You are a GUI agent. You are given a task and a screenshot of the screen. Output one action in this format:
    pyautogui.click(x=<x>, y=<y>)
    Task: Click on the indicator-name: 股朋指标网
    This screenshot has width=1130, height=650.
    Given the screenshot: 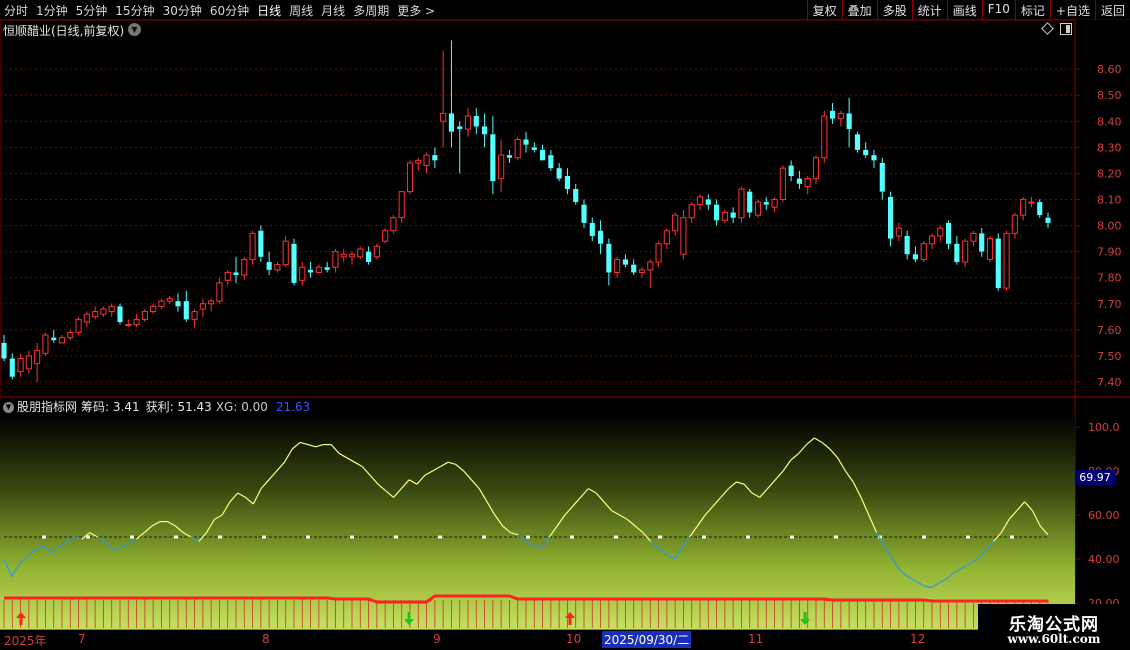 What is the action you would take?
    pyautogui.click(x=47, y=407)
    